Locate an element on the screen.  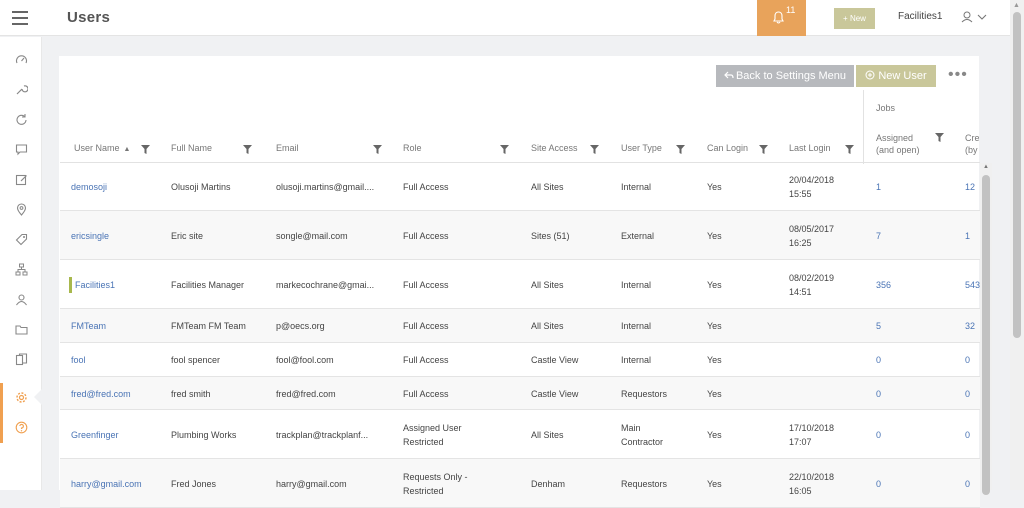
cell-assigned: 7 is located at coordinates (878, 236).